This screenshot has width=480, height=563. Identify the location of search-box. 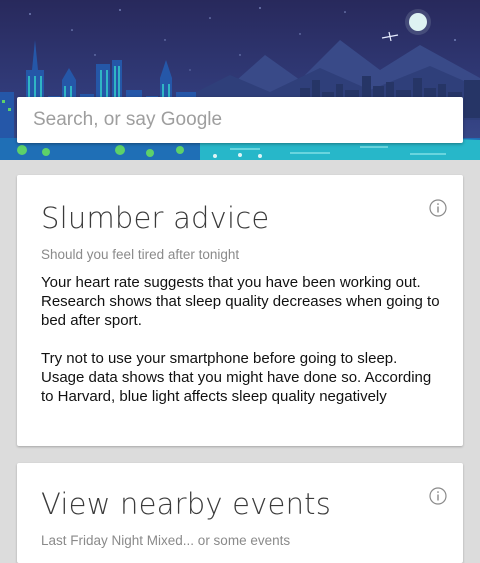
(240, 120).